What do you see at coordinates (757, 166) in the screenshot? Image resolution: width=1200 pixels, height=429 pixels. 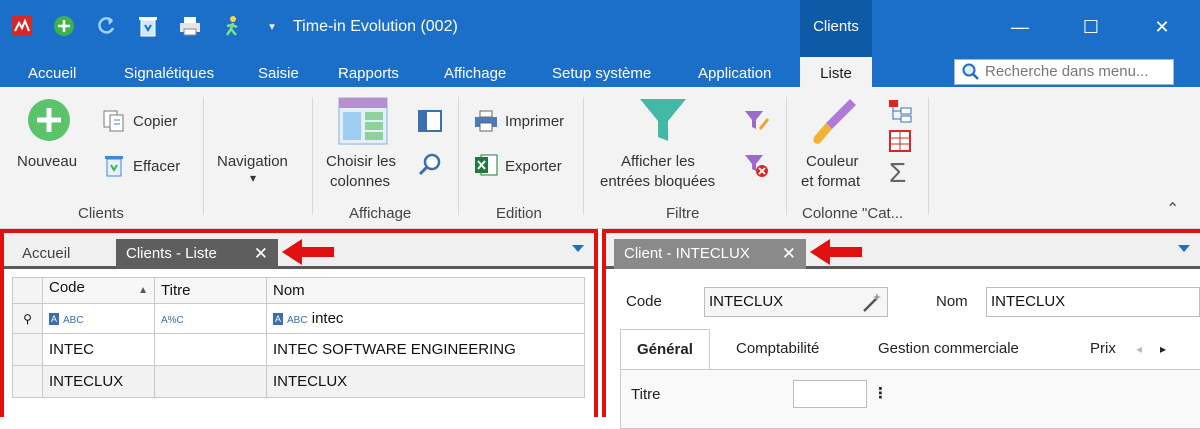 I see `filter-remove-icon` at bounding box center [757, 166].